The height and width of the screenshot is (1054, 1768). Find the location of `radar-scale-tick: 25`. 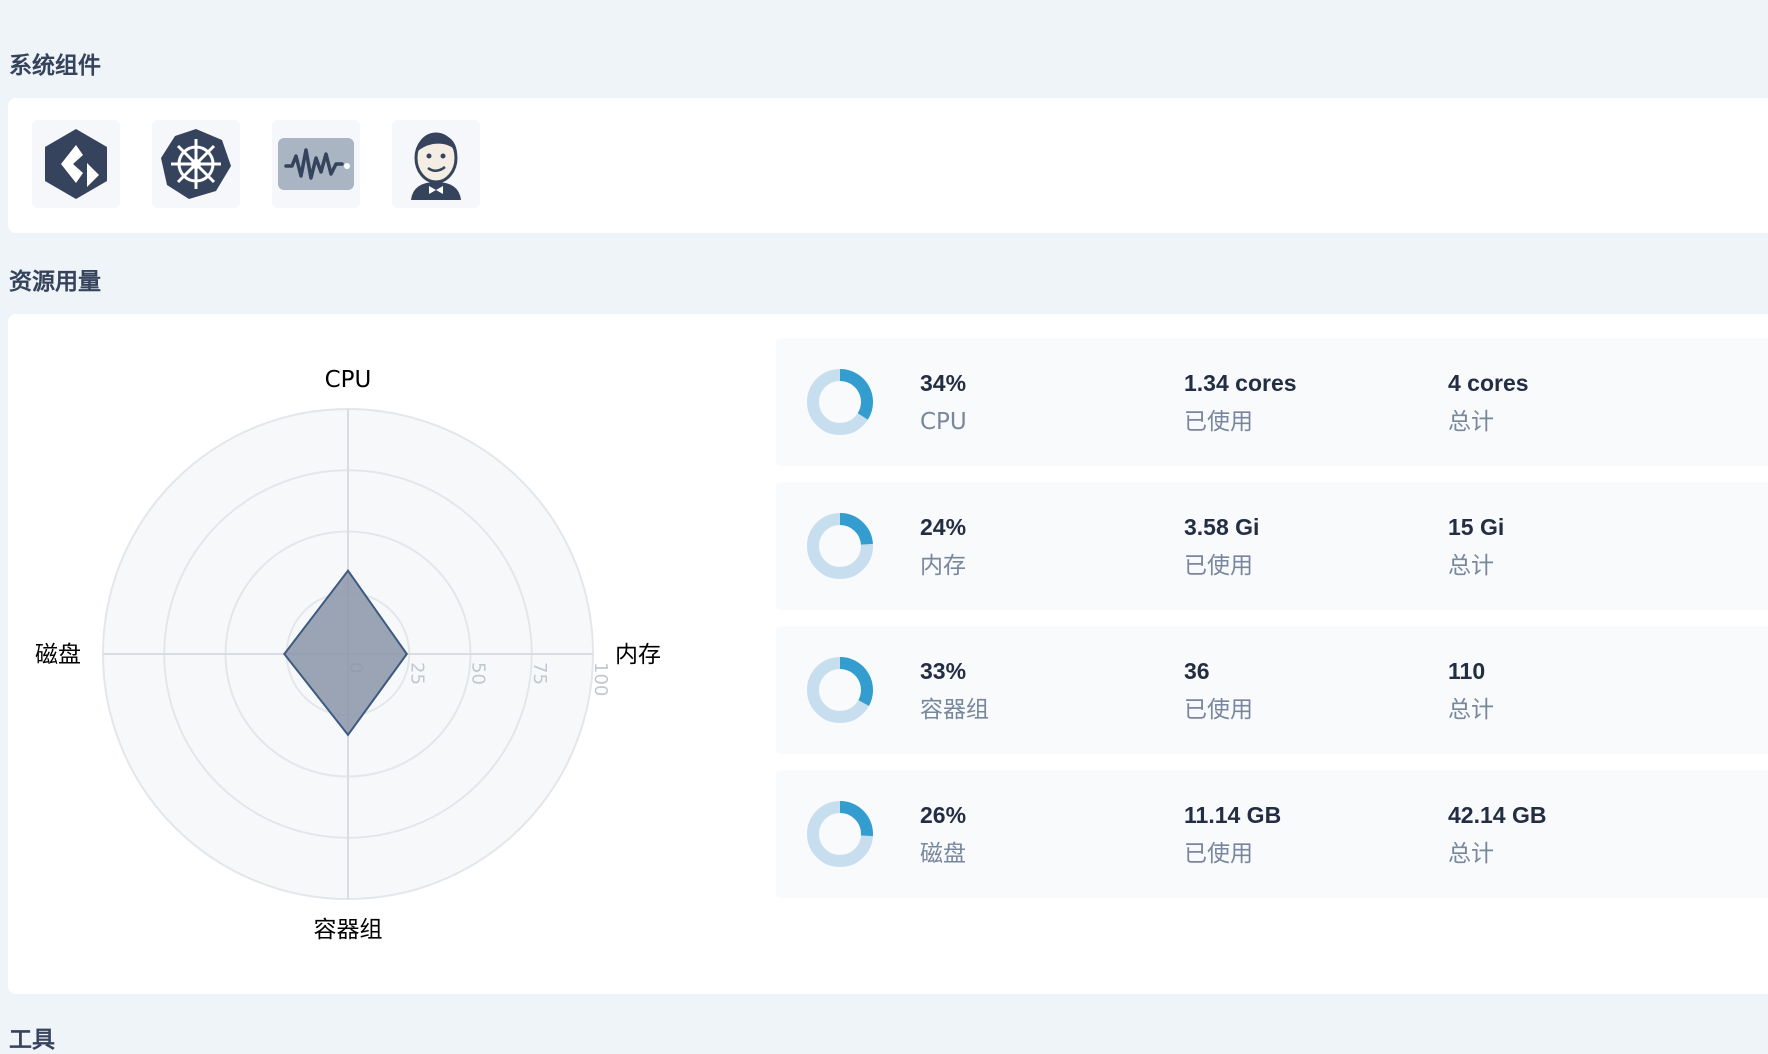

radar-scale-tick: 25 is located at coordinates (416, 673).